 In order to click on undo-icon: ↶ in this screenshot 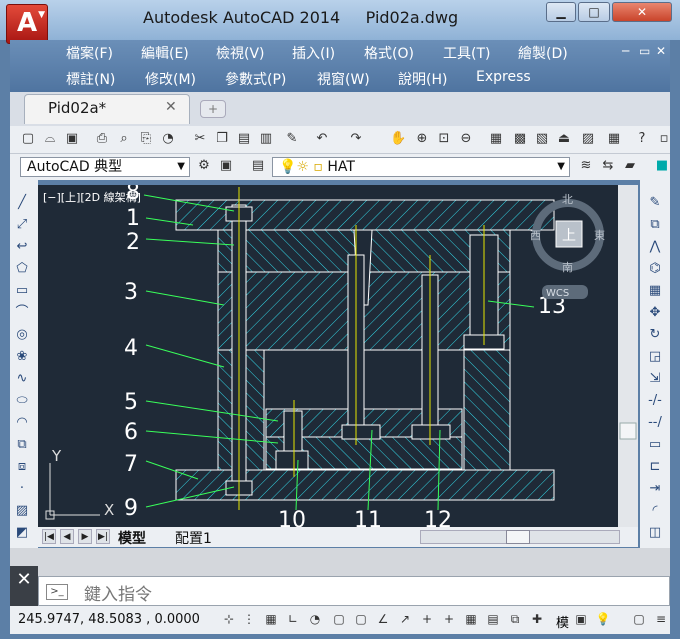, I will do `click(322, 139)`.